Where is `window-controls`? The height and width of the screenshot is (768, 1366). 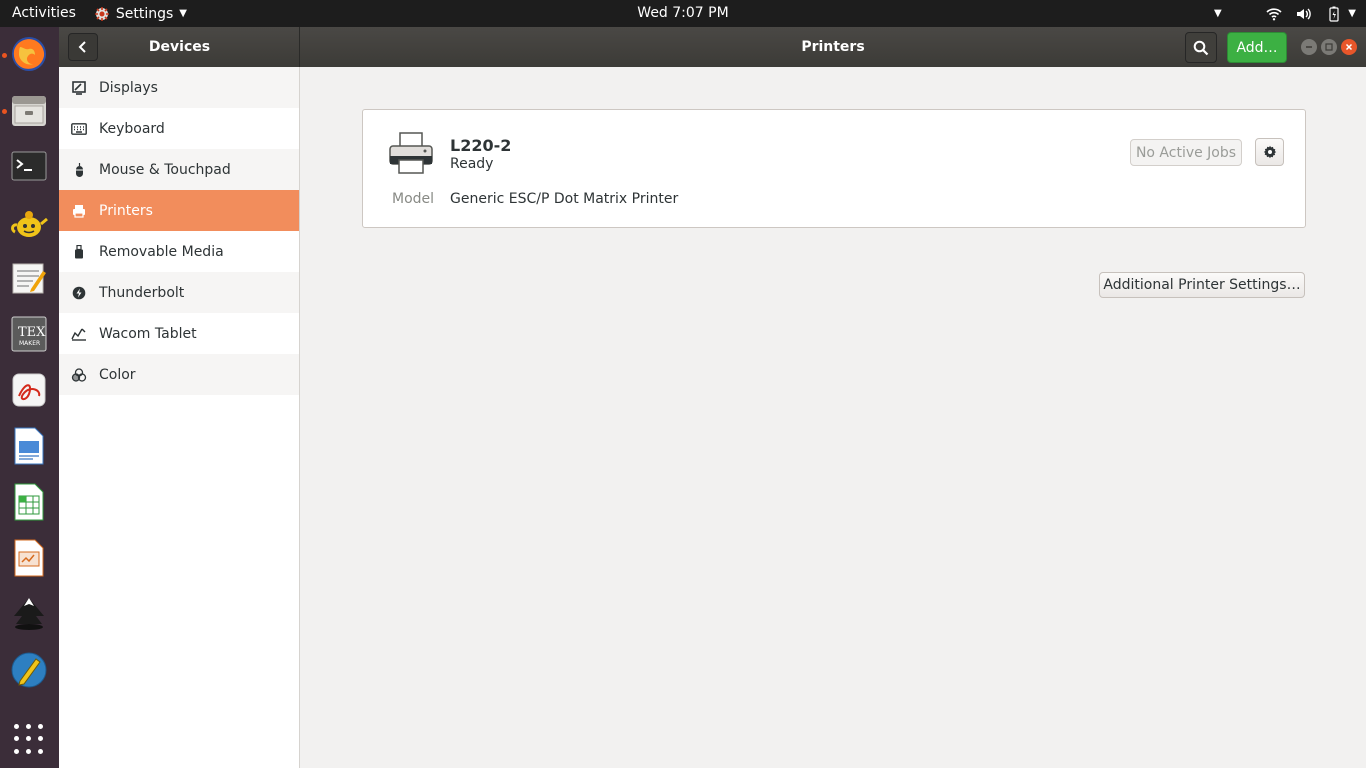
window-controls is located at coordinates (1329, 47).